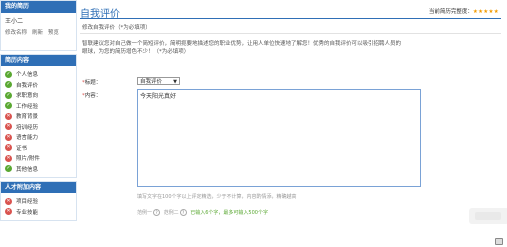  What do you see at coordinates (38, 148) in the screenshot?
I see `sidebar-nav-item: ✕ 证书` at bounding box center [38, 148].